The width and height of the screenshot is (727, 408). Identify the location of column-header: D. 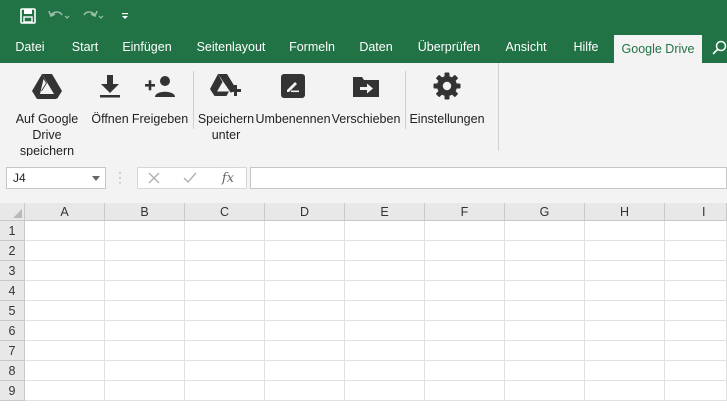
(305, 212).